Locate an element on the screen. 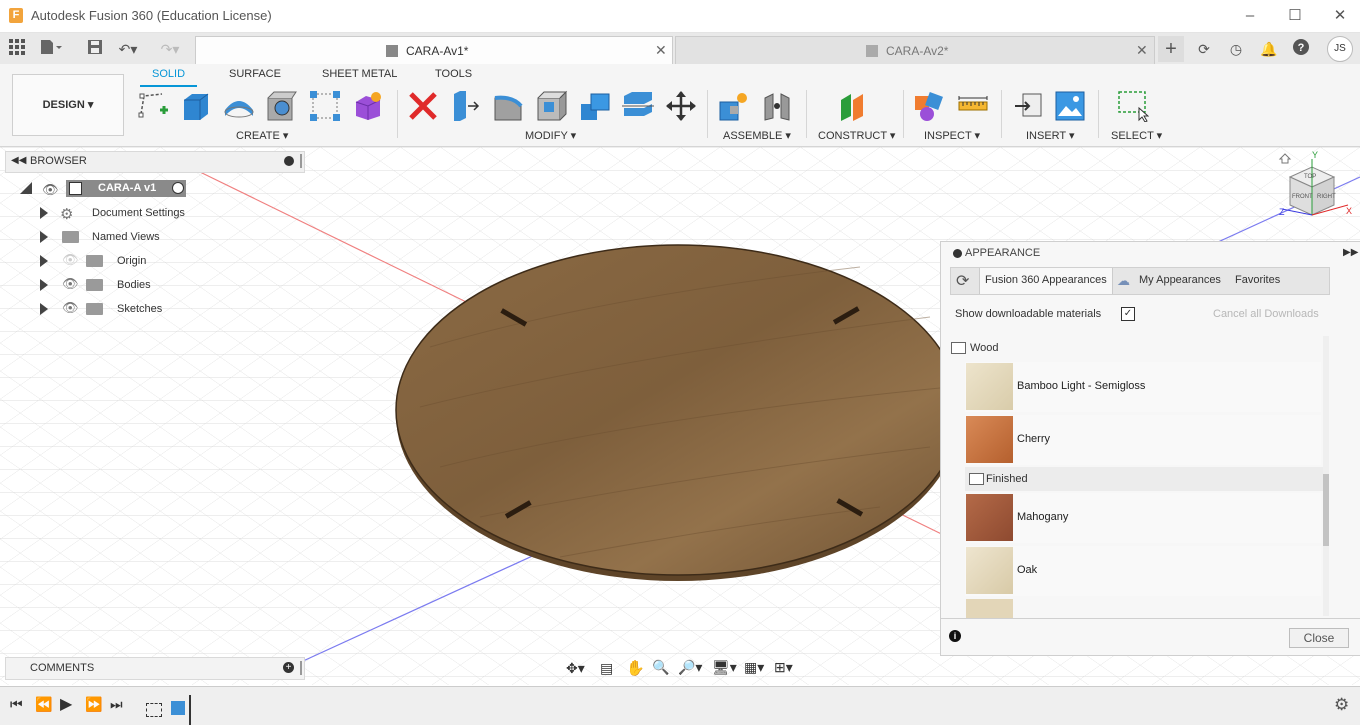 This screenshot has height=725, width=1360. move-copy-icon is located at coordinates (681, 106).